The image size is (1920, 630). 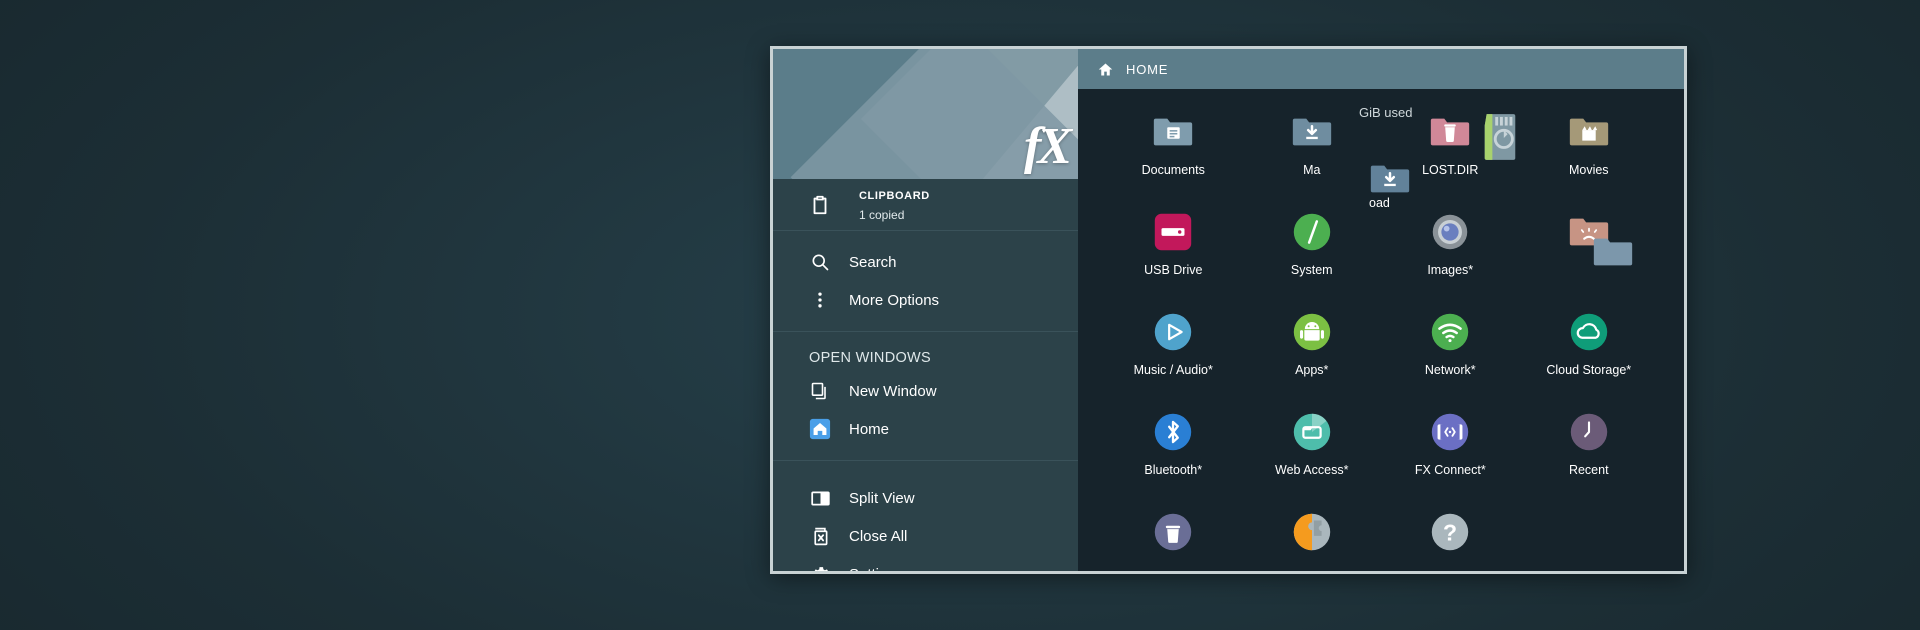 I want to click on sidebar-item-close-all: Close All, so click(x=925, y=536).